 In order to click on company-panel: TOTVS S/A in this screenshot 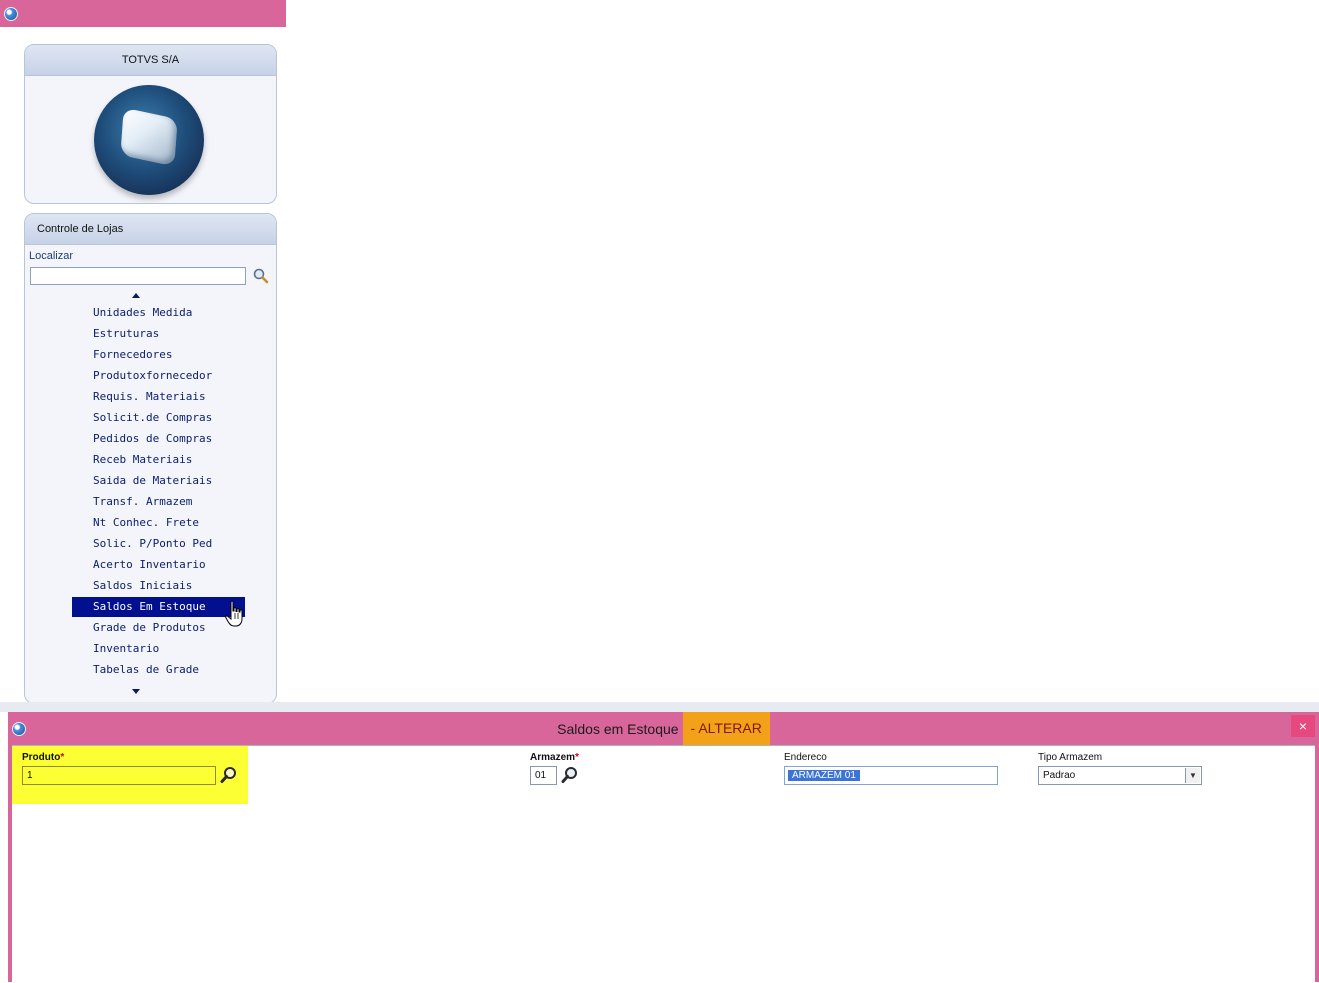, I will do `click(150, 124)`.